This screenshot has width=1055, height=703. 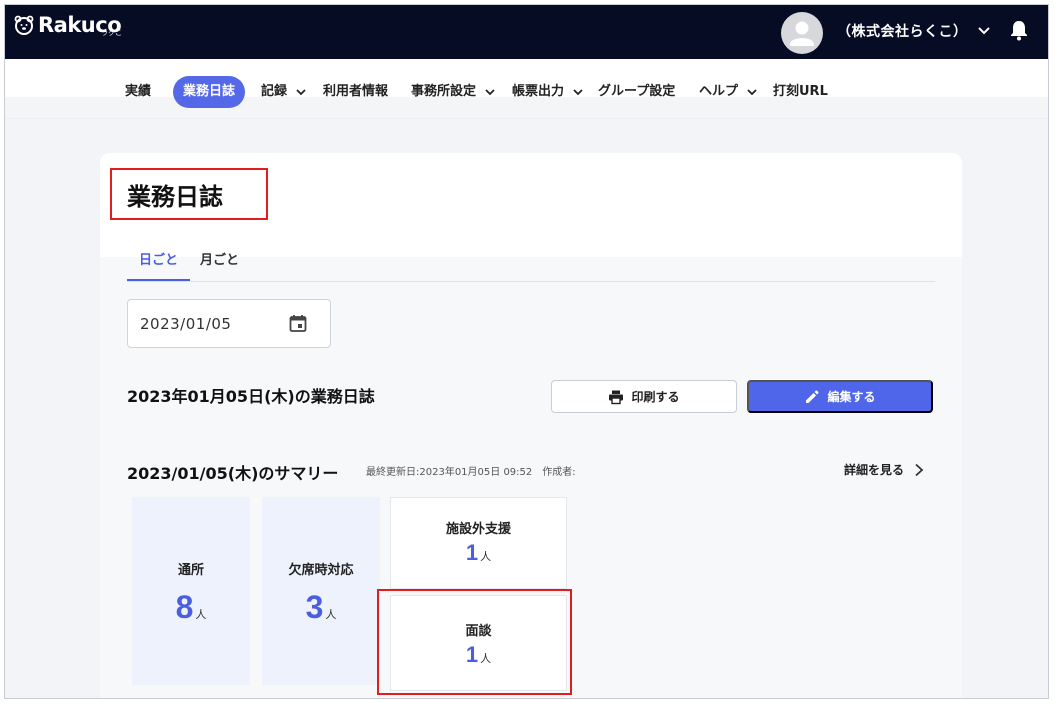 I want to click on nav-item-timestamp-url: 打刻URL, so click(x=800, y=92).